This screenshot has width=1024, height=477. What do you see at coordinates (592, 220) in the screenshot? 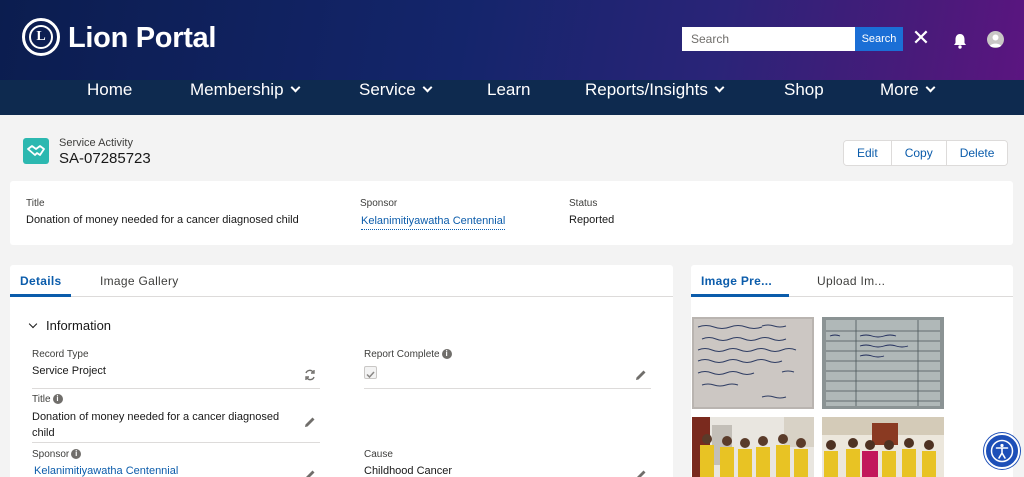
I see `status-value: Reported` at bounding box center [592, 220].